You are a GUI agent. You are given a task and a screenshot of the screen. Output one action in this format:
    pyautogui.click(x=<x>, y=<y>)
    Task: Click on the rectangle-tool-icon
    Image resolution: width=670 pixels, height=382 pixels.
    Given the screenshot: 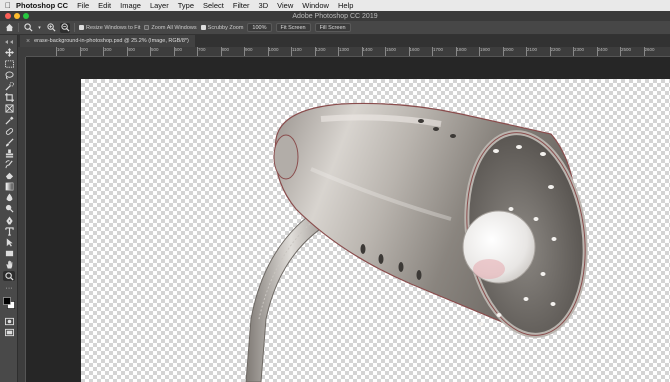 What is the action you would take?
    pyautogui.click(x=9, y=253)
    